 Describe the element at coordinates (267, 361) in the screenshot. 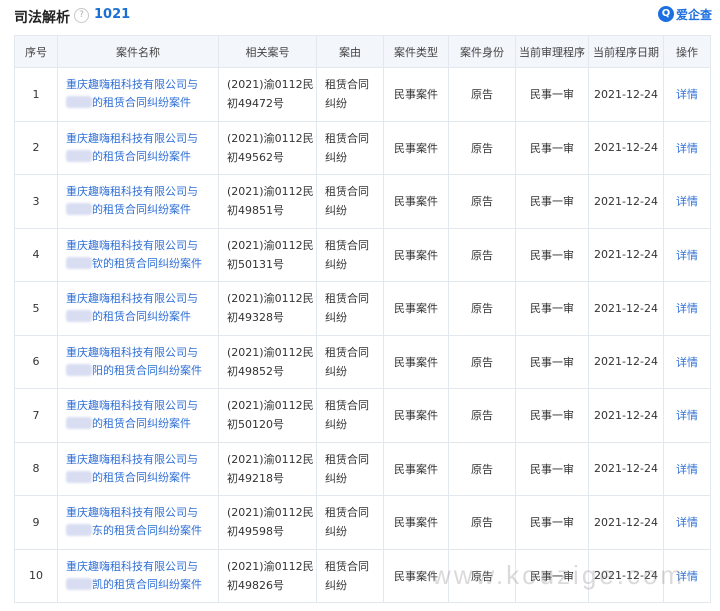

I see `case-number: (2021)渝0112民 初49852号` at that location.